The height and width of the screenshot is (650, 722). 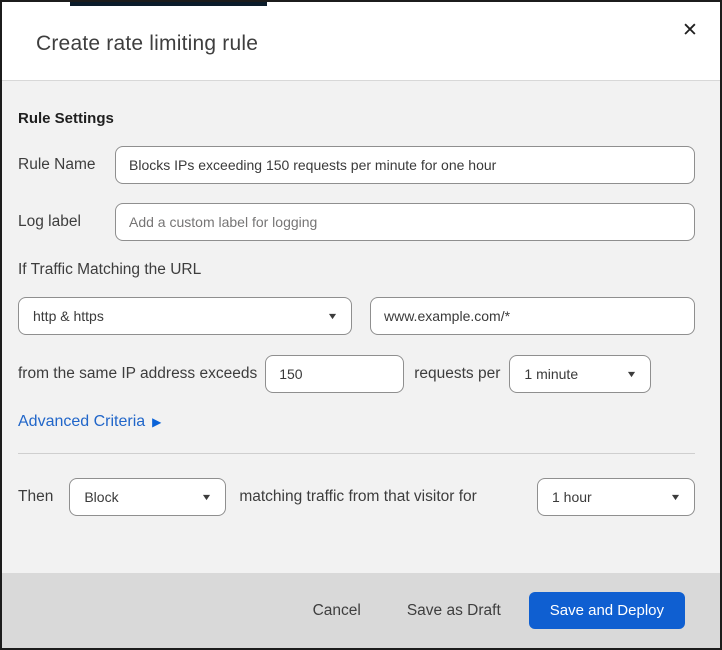 I want to click on log-label-row: Log label, so click(x=356, y=222).